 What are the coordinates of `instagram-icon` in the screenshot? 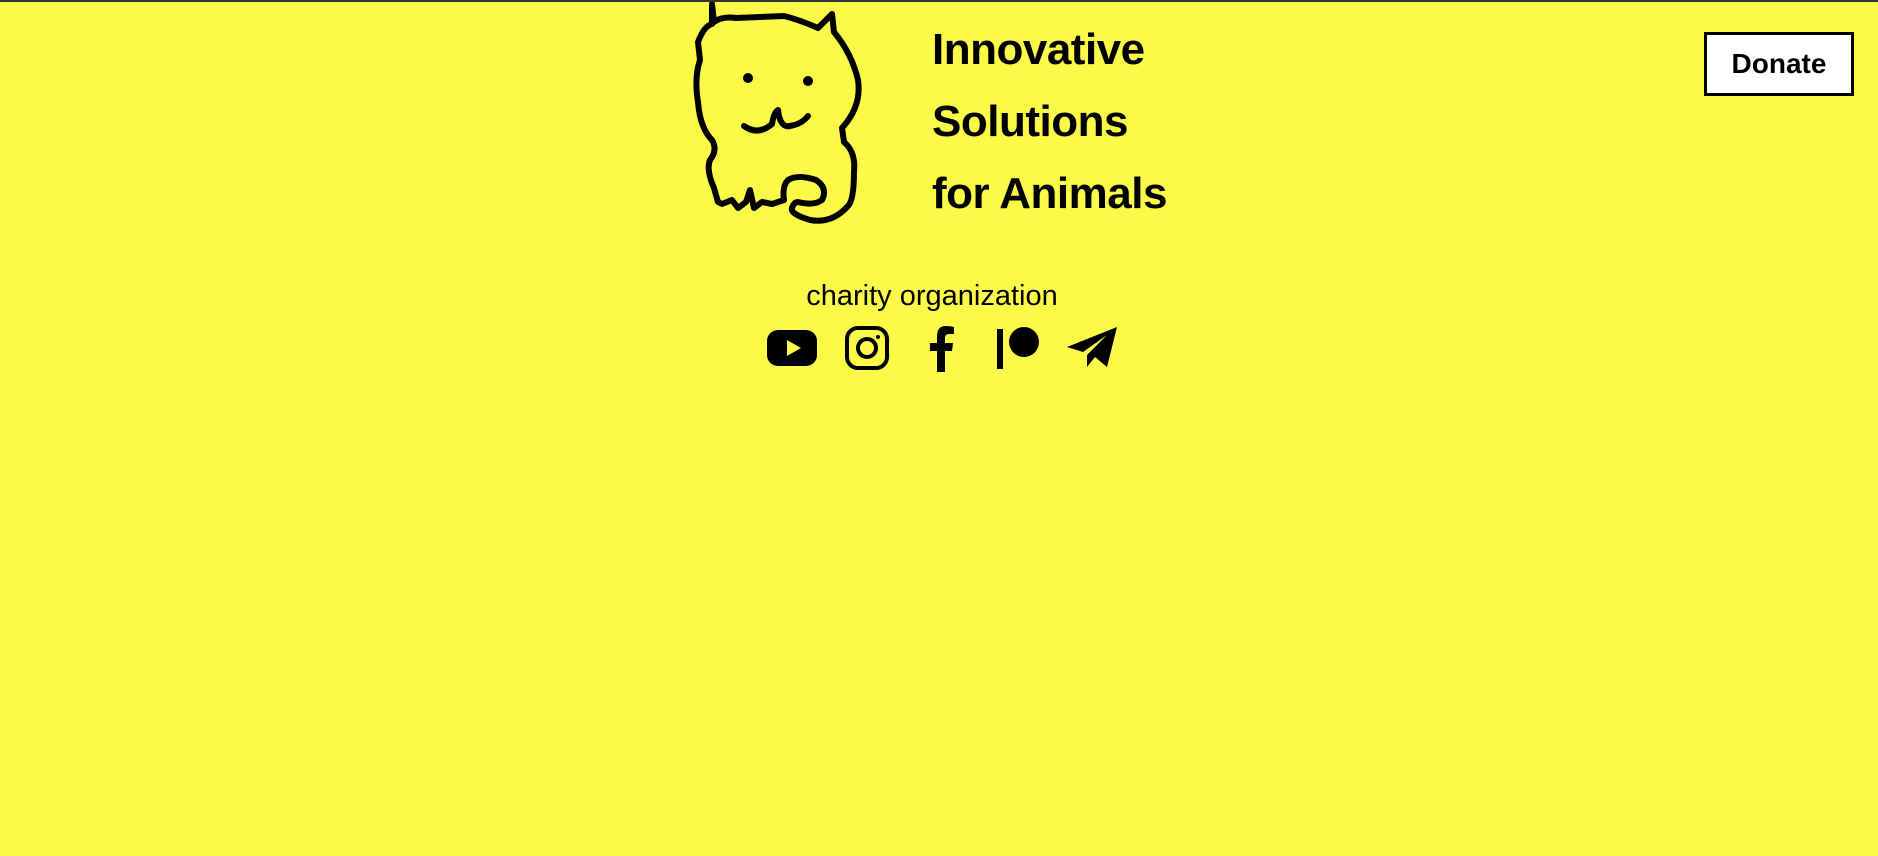 It's located at (866, 348).